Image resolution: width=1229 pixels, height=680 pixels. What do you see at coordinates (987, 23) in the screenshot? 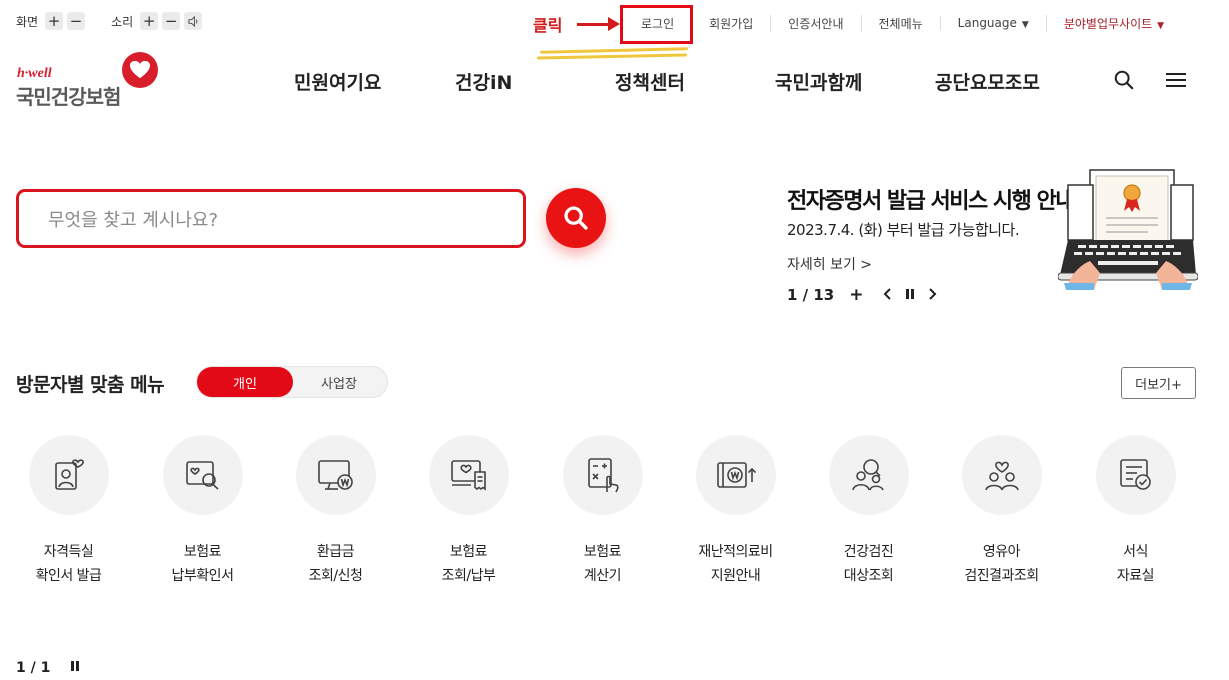
I see `language-label: Language` at bounding box center [987, 23].